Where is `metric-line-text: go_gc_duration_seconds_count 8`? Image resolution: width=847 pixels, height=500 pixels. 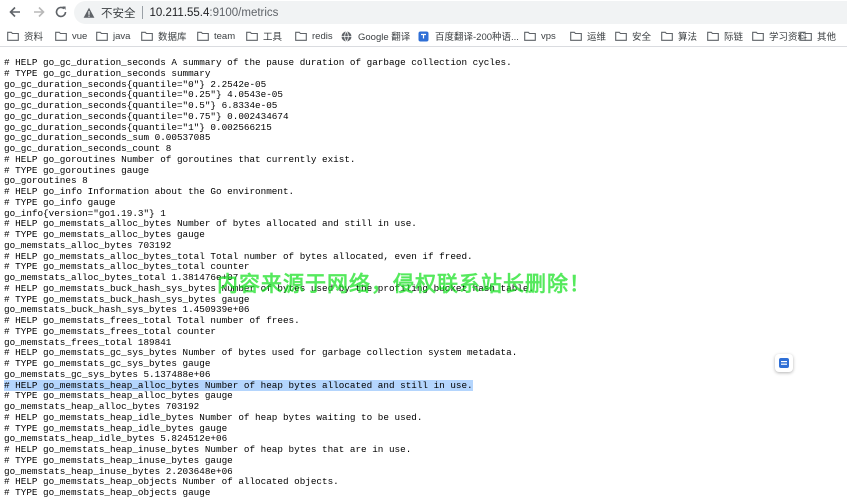 metric-line-text: go_gc_duration_seconds_count 8 is located at coordinates (88, 148).